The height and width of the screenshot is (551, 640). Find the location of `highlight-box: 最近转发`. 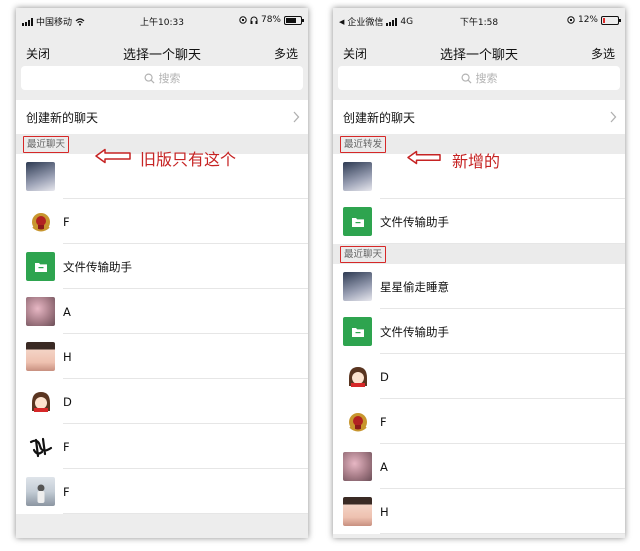

highlight-box: 最近转发 is located at coordinates (363, 144).